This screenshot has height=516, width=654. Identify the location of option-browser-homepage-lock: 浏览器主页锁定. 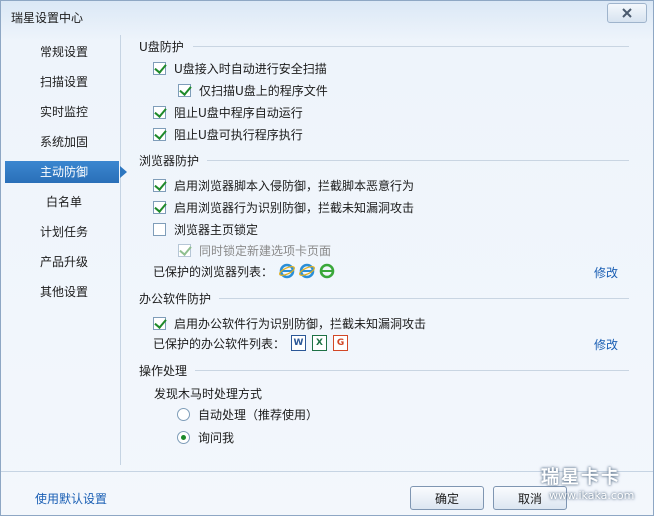
(205, 229).